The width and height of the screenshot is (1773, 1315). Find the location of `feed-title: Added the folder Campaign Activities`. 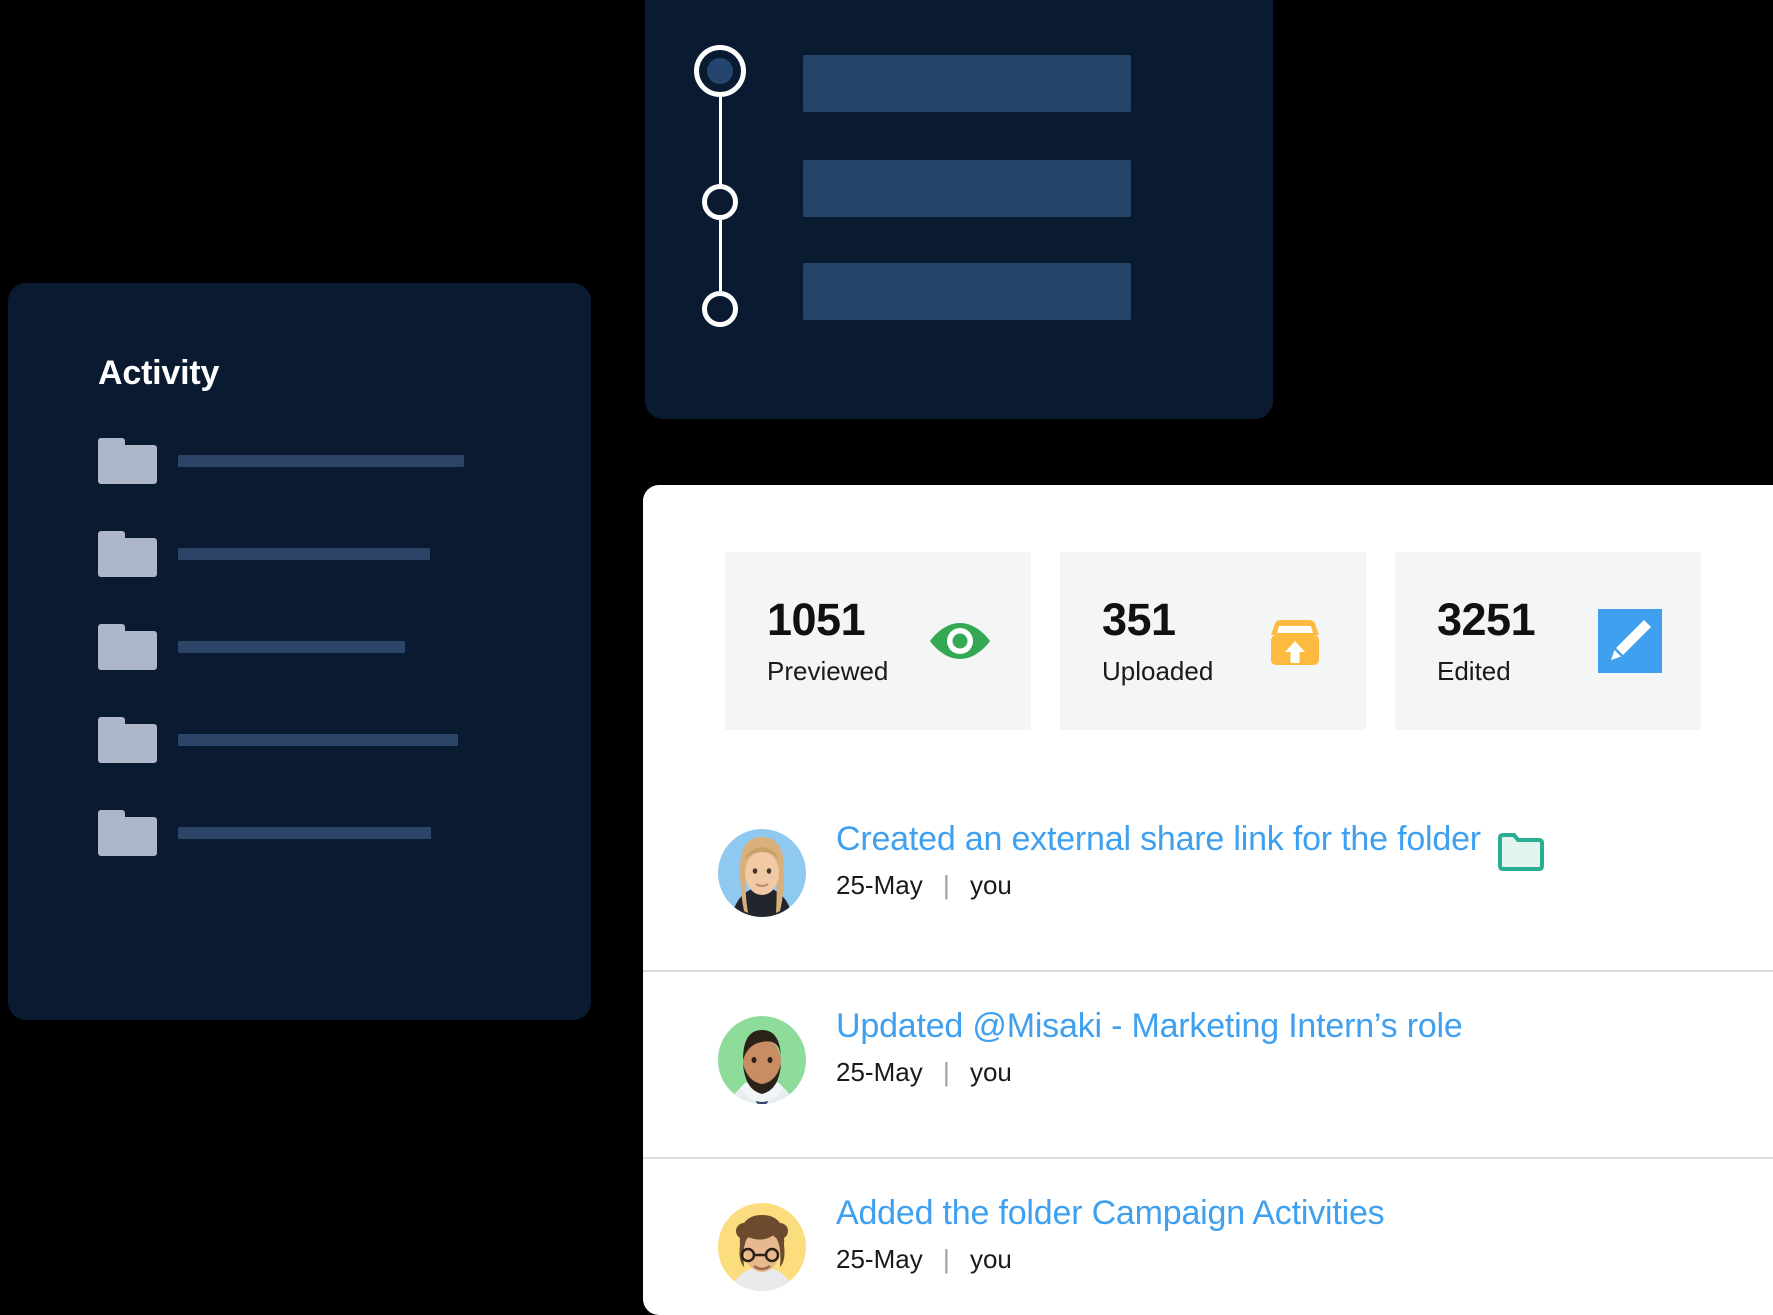

feed-title: Added the folder Campaign Activities is located at coordinates (1110, 1213).